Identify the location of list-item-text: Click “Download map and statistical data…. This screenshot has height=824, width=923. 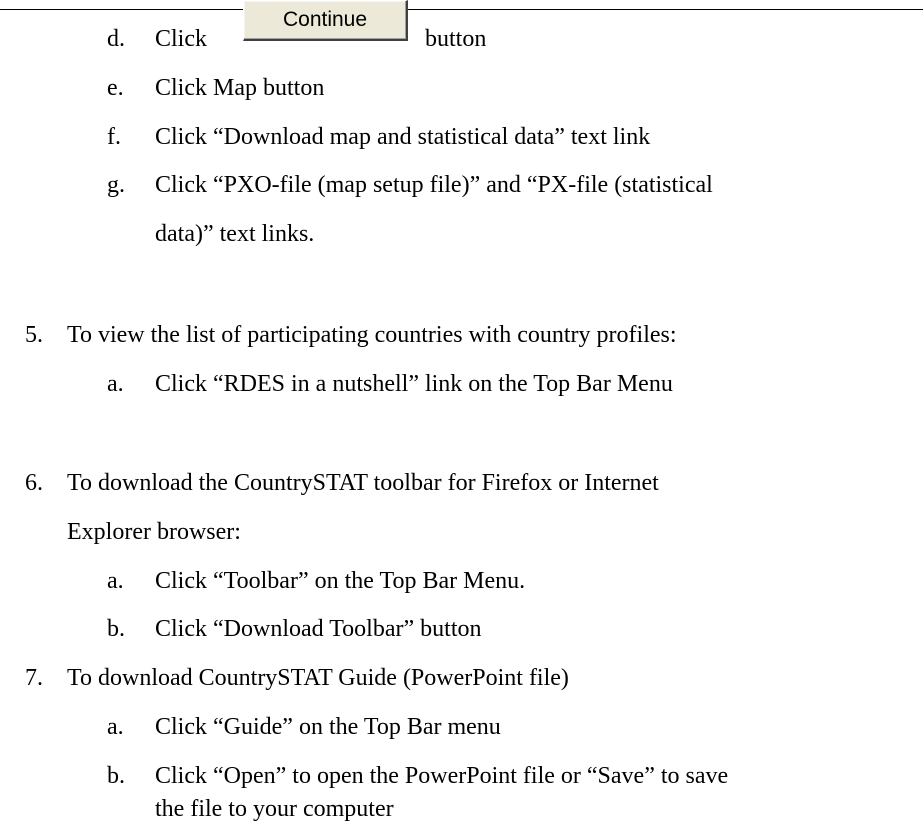
(403, 137).